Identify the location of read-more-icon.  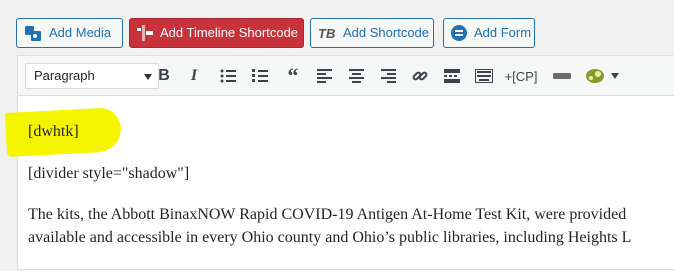
(452, 76).